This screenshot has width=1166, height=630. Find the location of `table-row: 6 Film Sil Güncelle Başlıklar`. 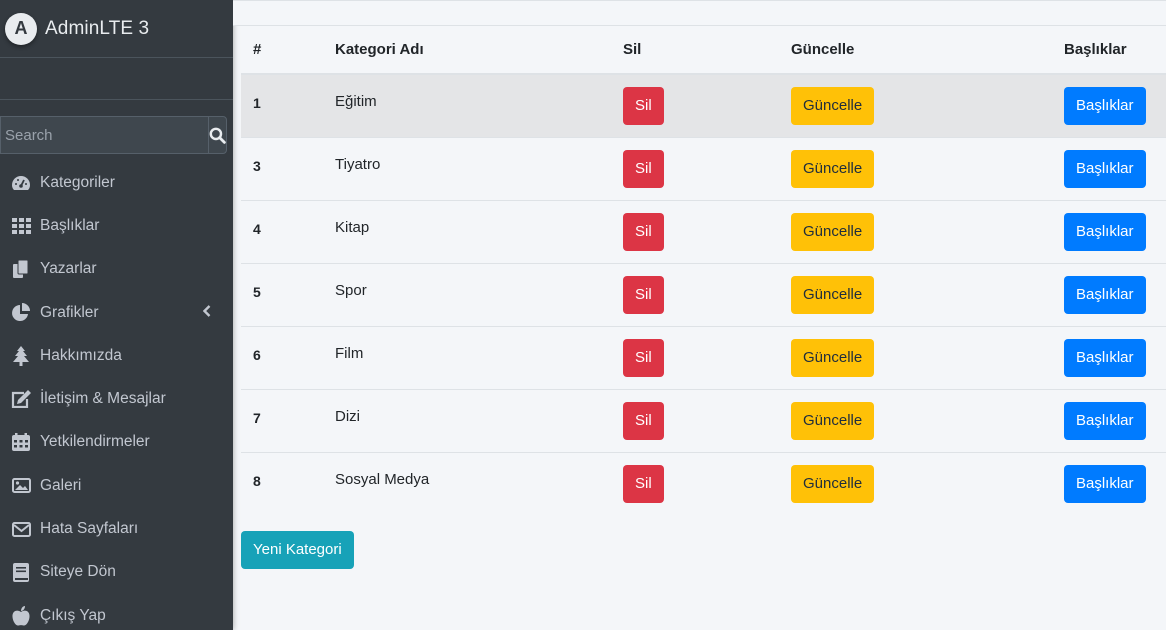

table-row: 6 Film Sil Güncelle Başlıklar is located at coordinates (703, 357).